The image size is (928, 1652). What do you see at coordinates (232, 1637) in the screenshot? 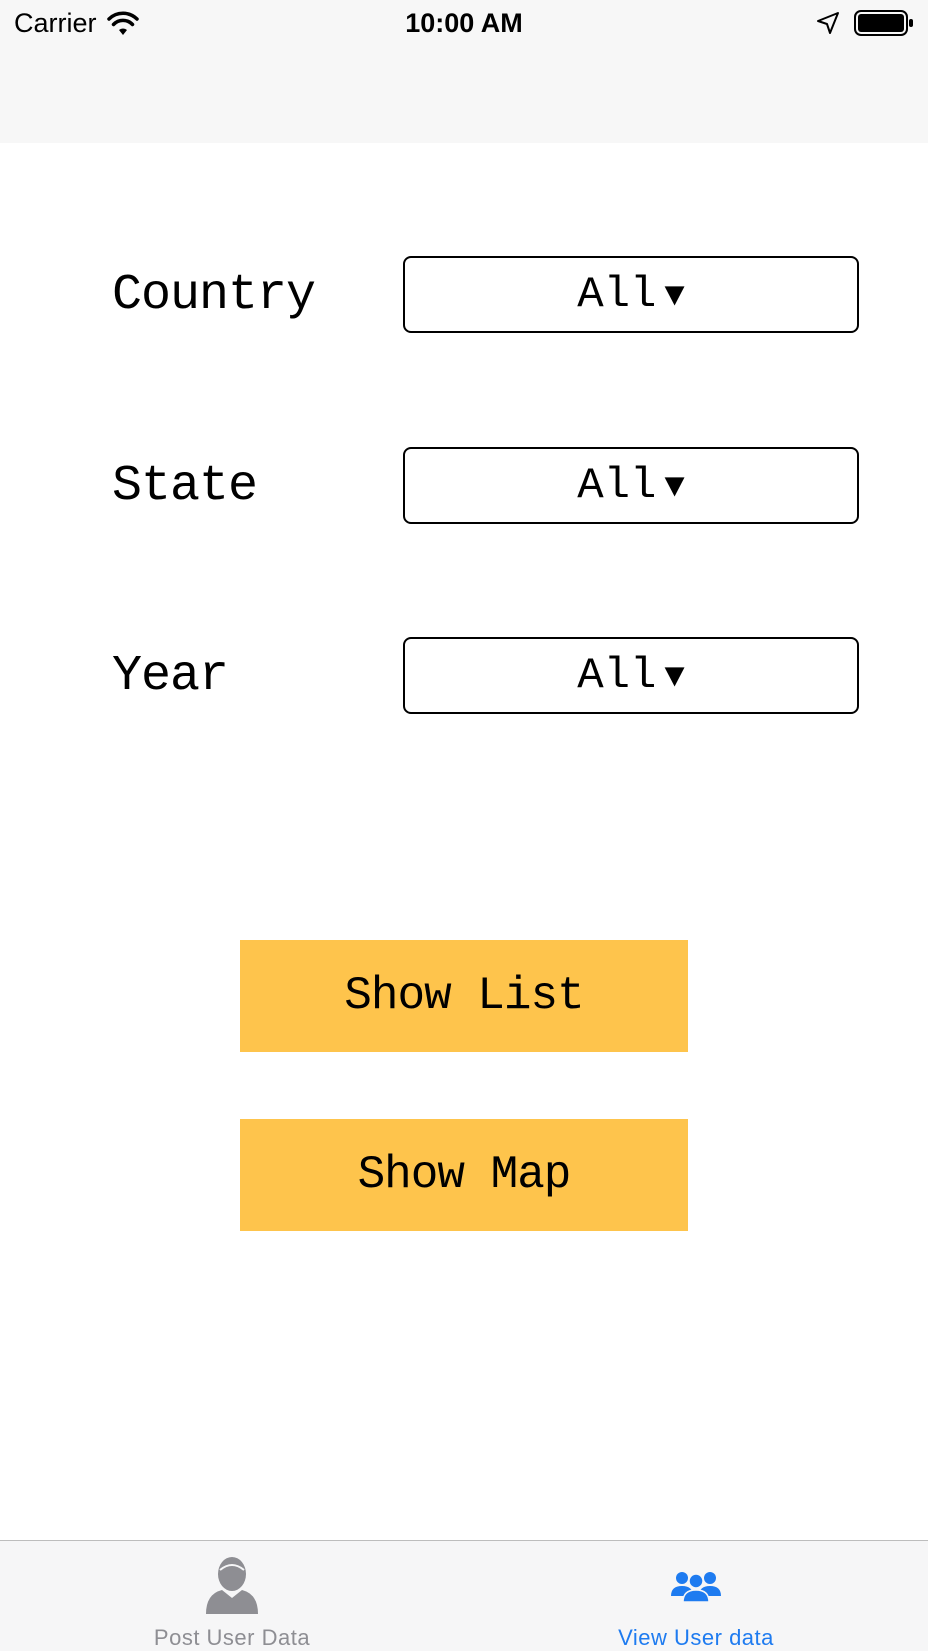
I see `tab-post-user-data-label: Post User Data` at bounding box center [232, 1637].